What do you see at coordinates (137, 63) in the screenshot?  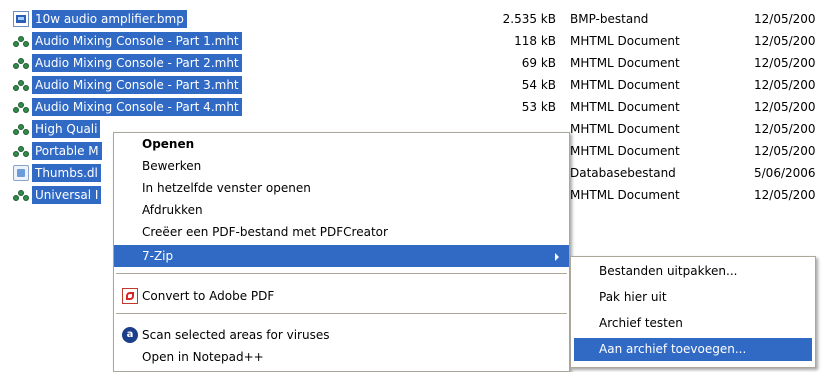 I see `file-name: Audio Mixing Console - Part 2.mht` at bounding box center [137, 63].